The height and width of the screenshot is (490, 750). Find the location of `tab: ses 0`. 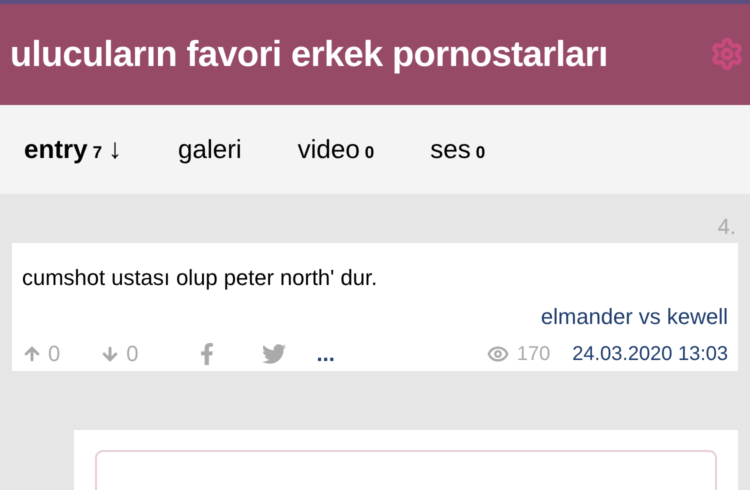

tab: ses 0 is located at coordinates (458, 149).